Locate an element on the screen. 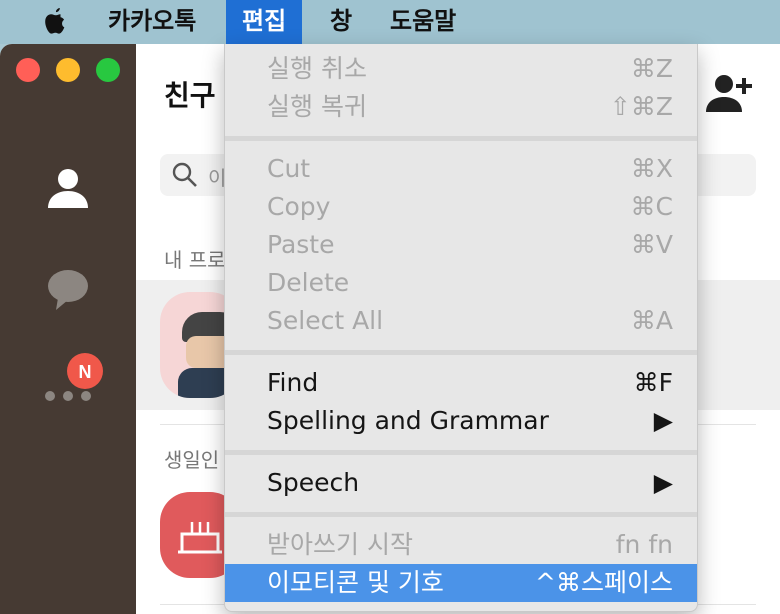 The width and height of the screenshot is (780, 614). menu-item-speech: Speech ▶ is located at coordinates (461, 483).